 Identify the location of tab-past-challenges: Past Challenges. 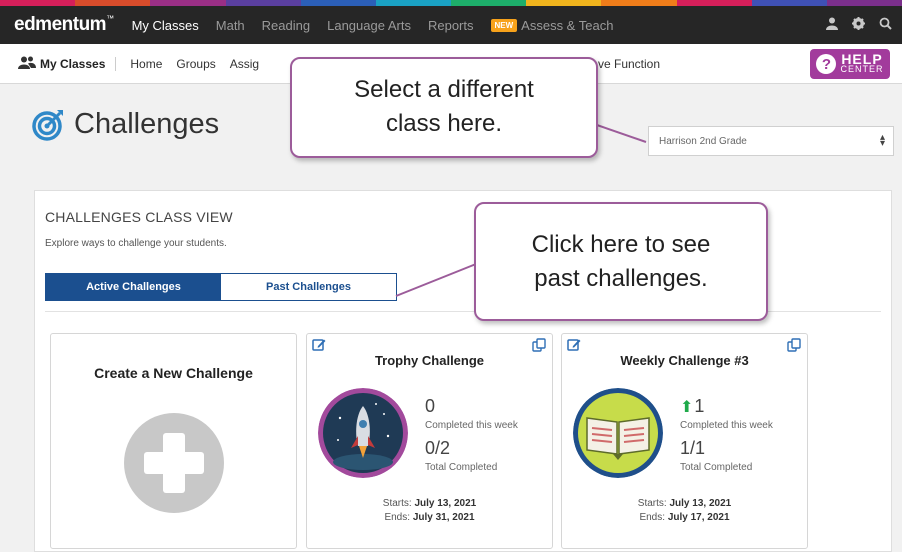
(308, 287).